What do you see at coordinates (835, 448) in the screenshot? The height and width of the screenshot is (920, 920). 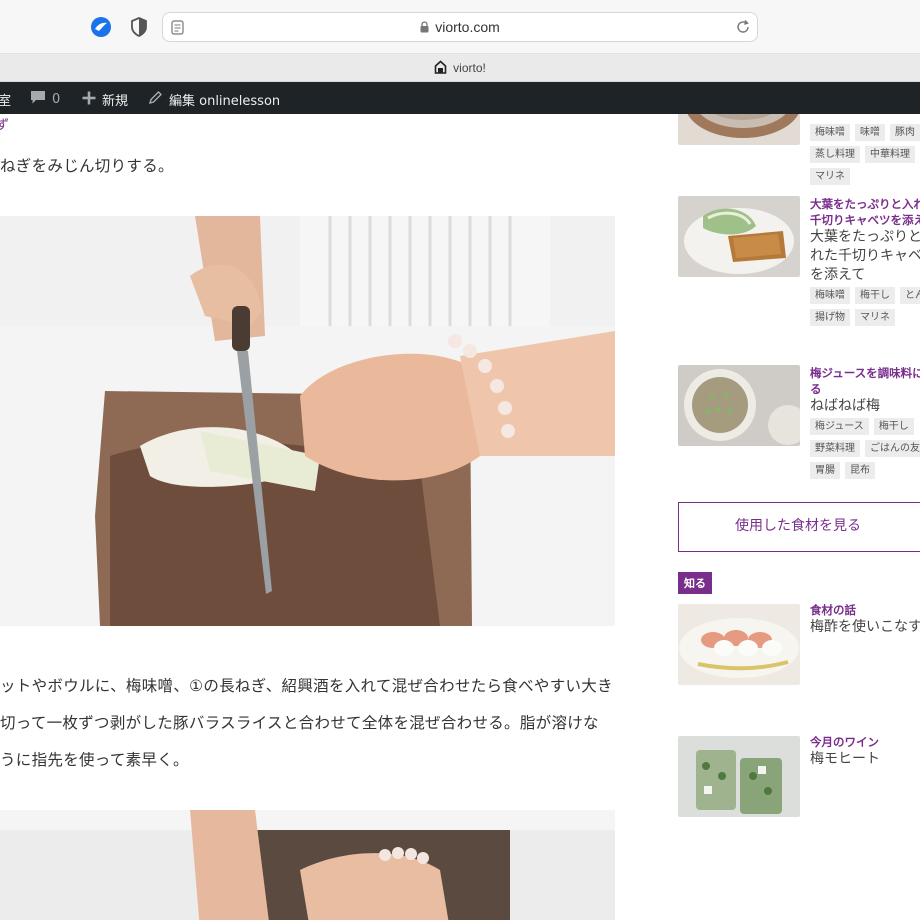 I see `tag: 野菜料理` at bounding box center [835, 448].